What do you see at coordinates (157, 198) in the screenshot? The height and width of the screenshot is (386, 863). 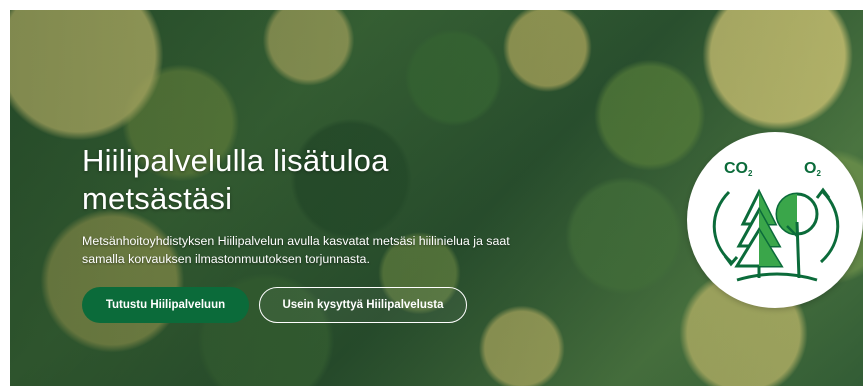 I see `hero-title-line-2: metsästäsi` at bounding box center [157, 198].